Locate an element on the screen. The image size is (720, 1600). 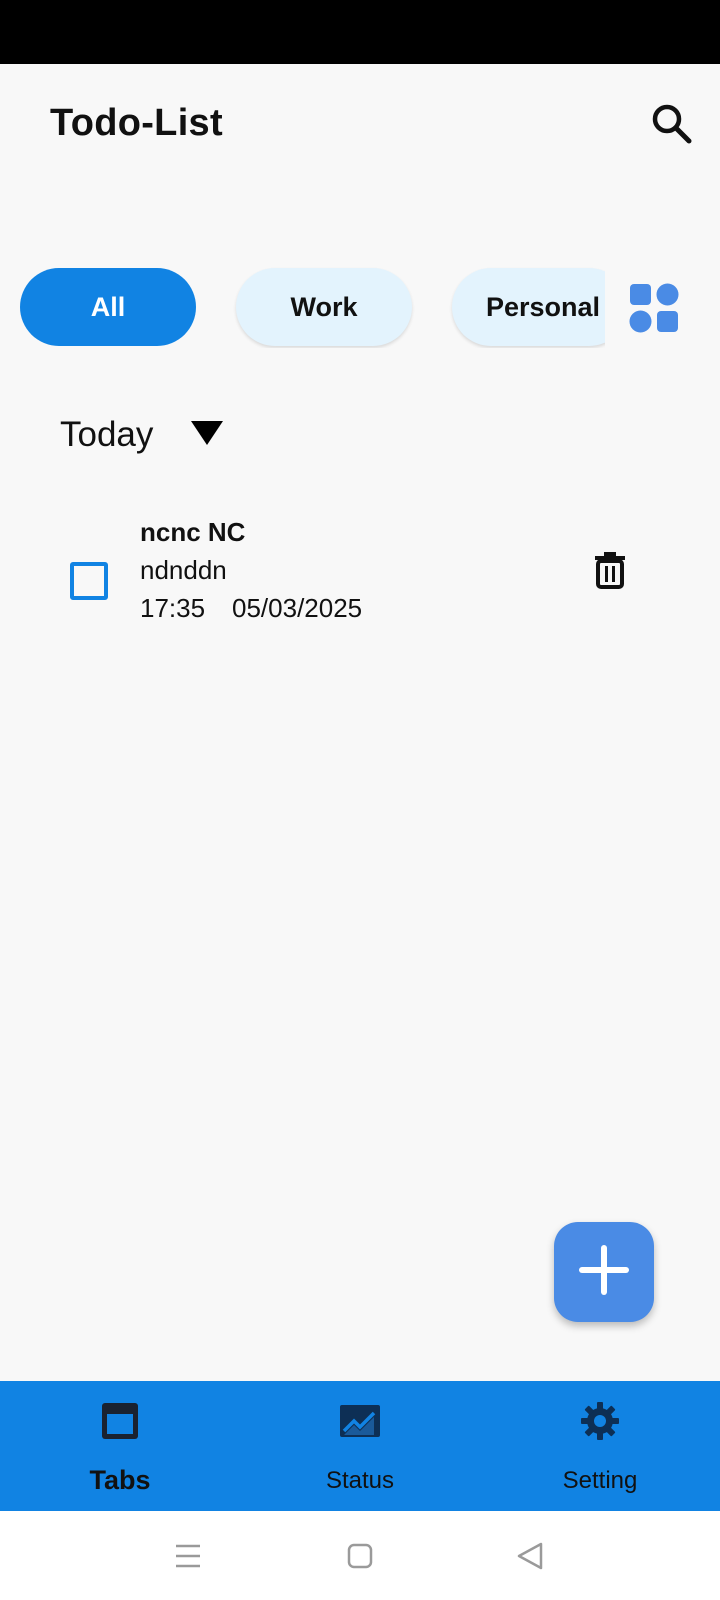
trash-icon is located at coordinates (610, 570).